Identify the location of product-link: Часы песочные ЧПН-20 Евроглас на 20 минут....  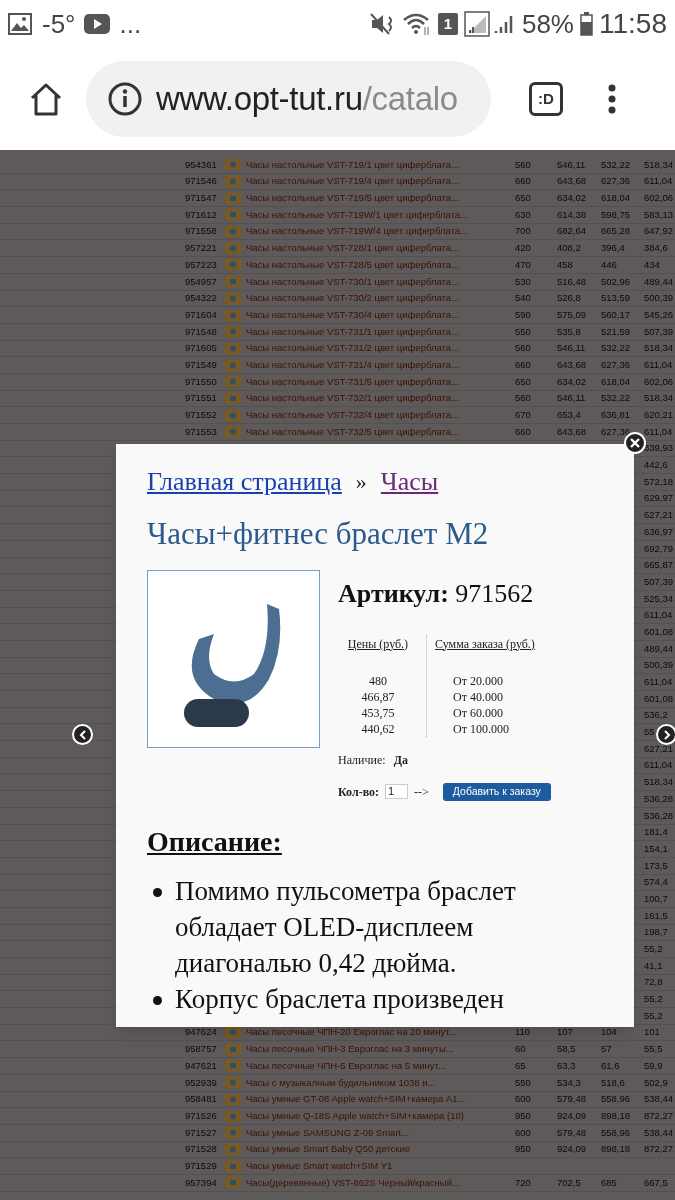
(380, 1032).